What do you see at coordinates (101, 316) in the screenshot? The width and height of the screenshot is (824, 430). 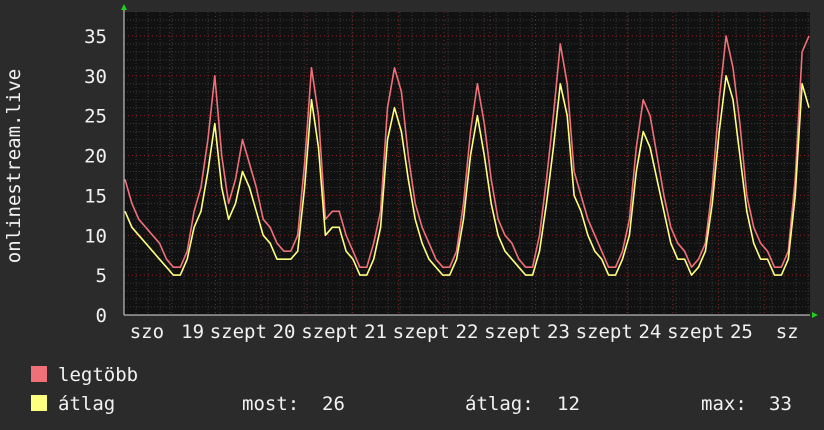 I see `y-tick-label: 0` at bounding box center [101, 316].